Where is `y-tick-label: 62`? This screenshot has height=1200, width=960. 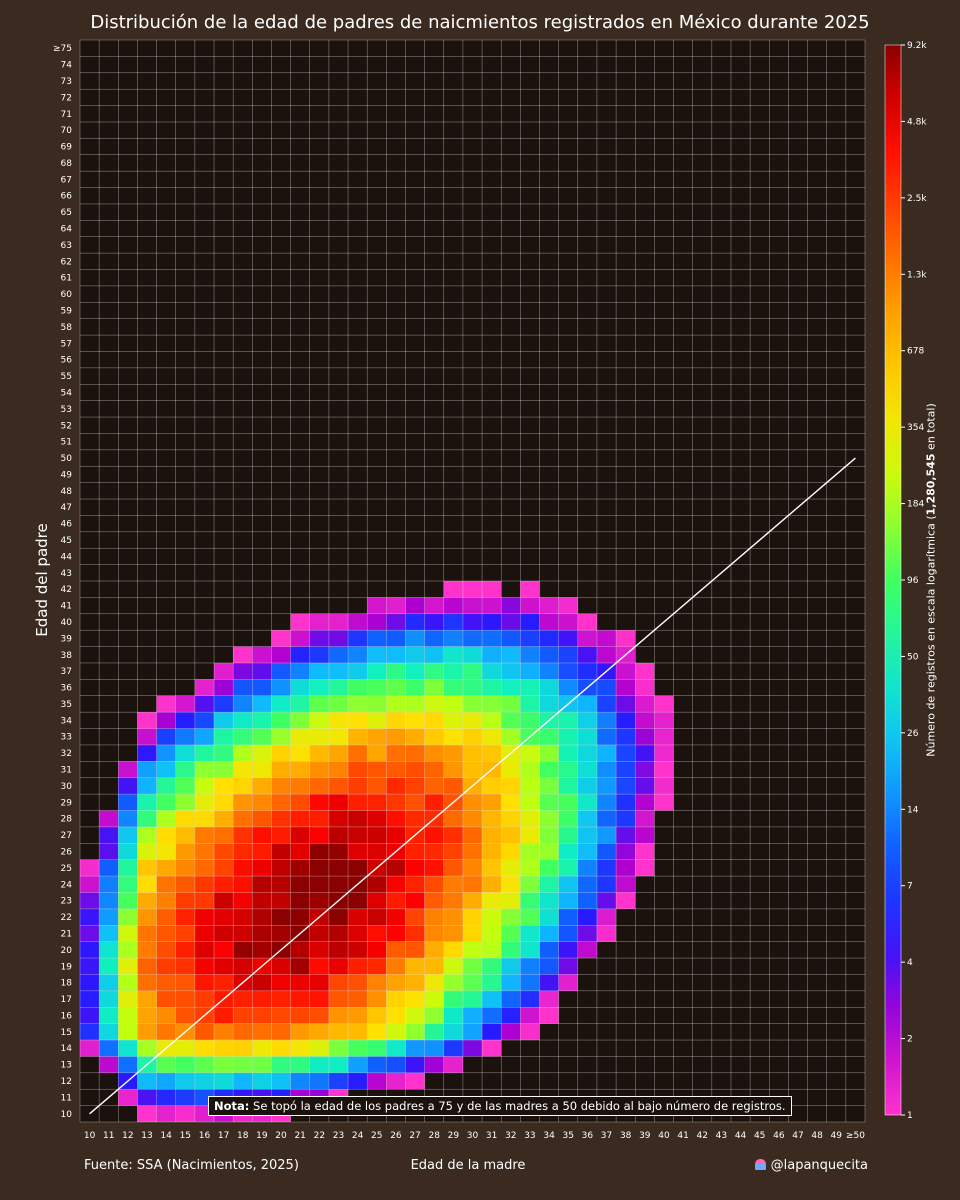
y-tick-label: 62 is located at coordinates (66, 262).